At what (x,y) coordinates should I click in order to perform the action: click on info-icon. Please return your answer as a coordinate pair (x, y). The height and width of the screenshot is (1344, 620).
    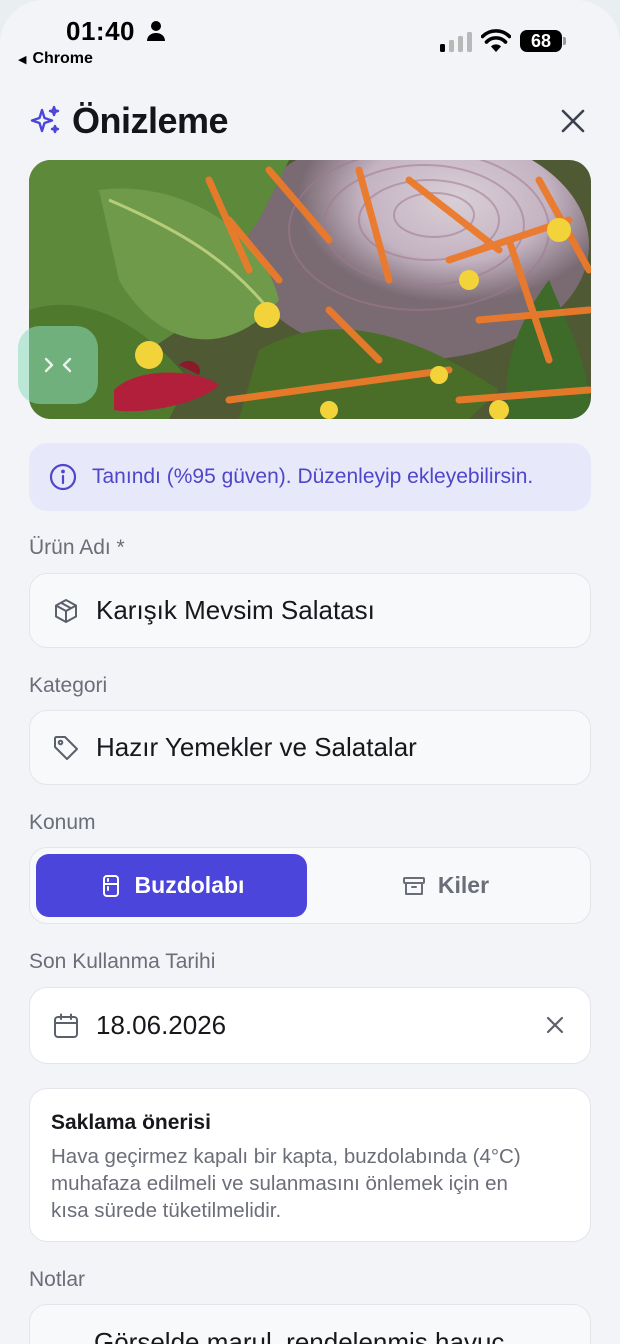
    Looking at the image, I should click on (63, 477).